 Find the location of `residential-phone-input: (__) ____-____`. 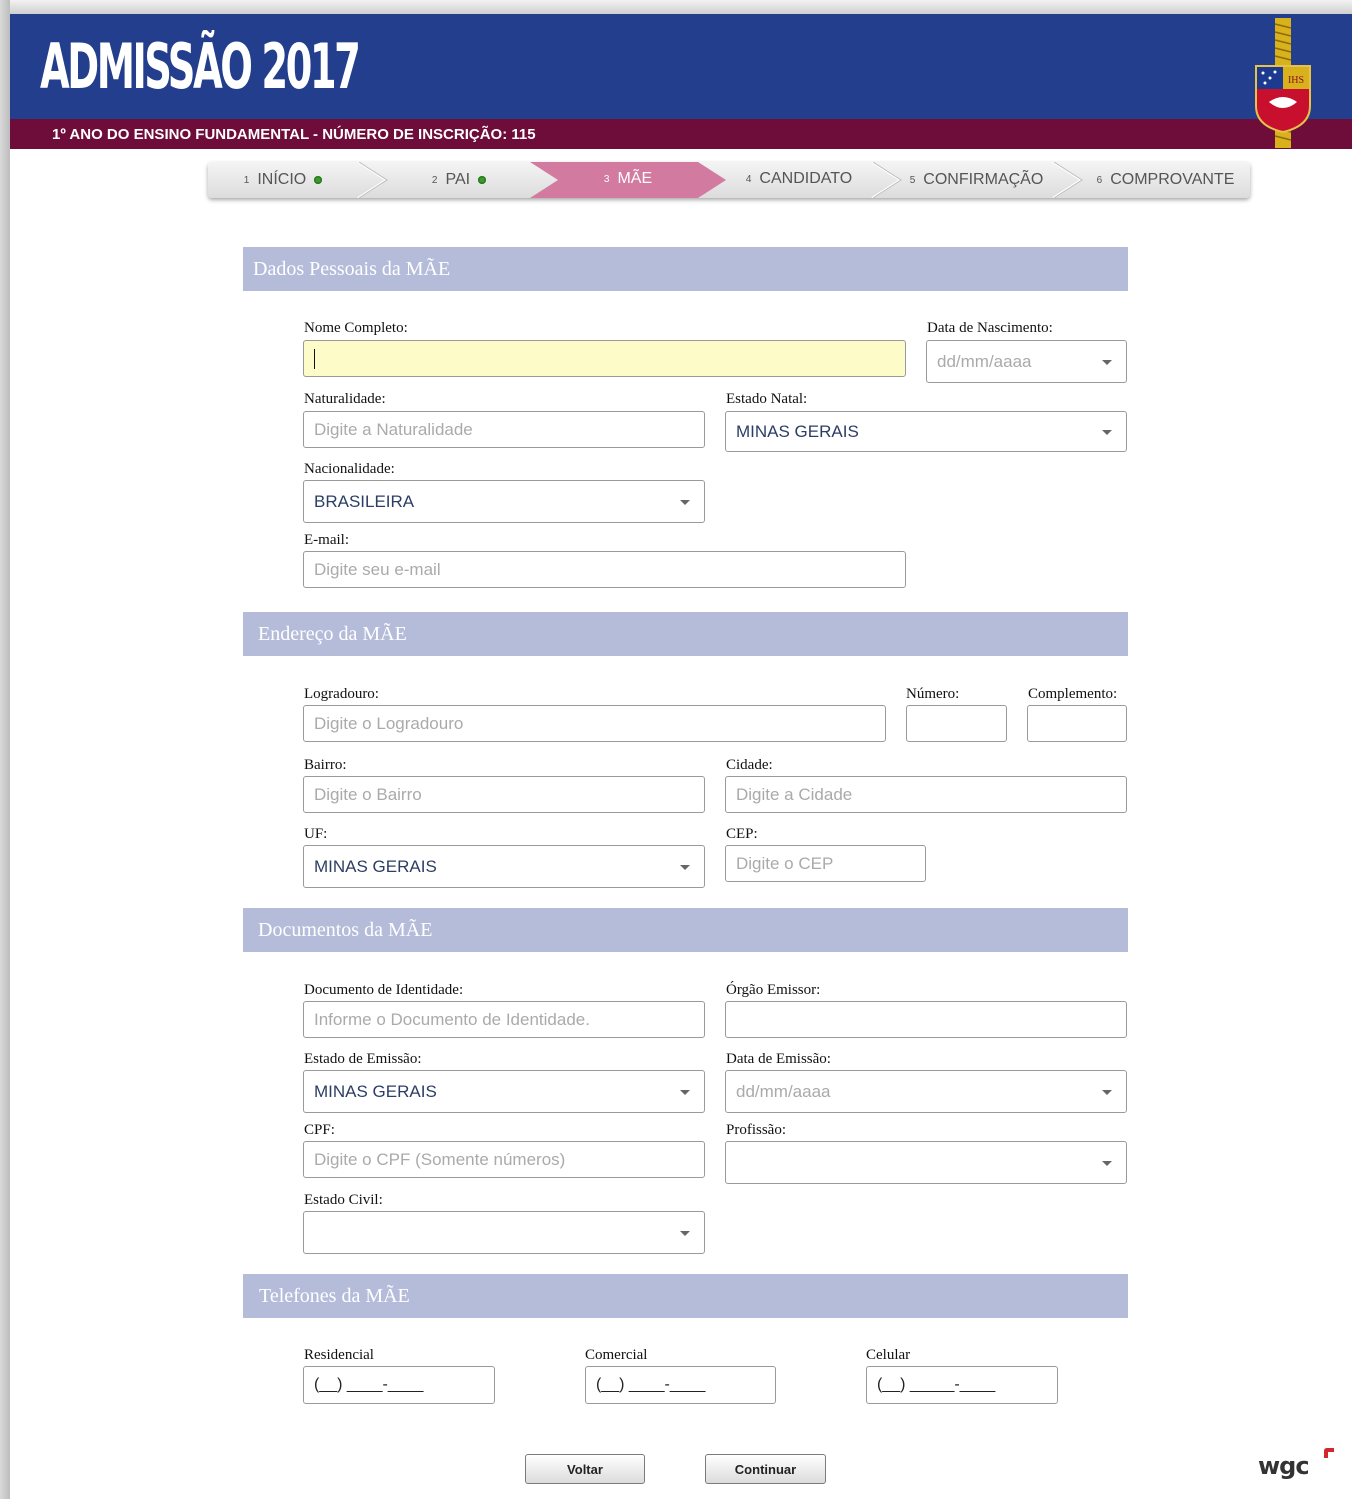

residential-phone-input: (__) ____-____ is located at coordinates (399, 1385).